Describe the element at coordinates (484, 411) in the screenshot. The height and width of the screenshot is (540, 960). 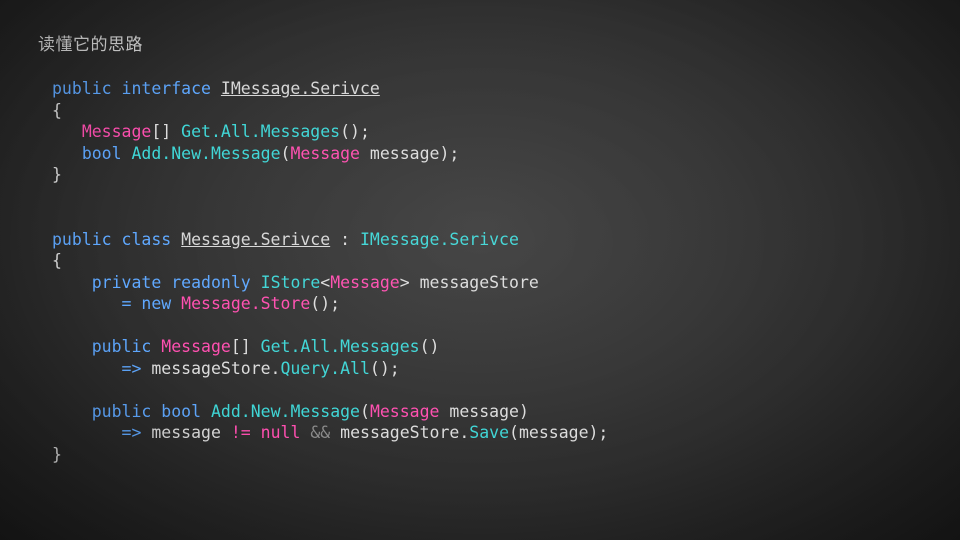
I see `code-token: message)` at that location.